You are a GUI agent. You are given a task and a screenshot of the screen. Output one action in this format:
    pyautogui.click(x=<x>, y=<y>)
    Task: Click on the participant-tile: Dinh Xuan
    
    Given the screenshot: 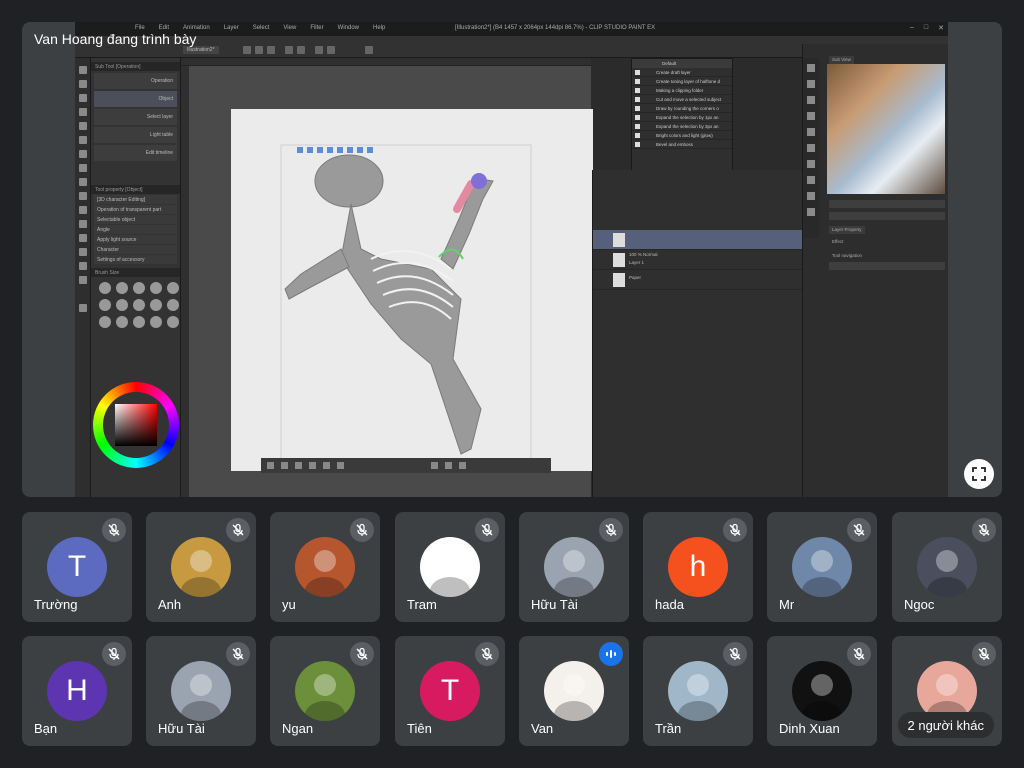 What is the action you would take?
    pyautogui.click(x=822, y=691)
    